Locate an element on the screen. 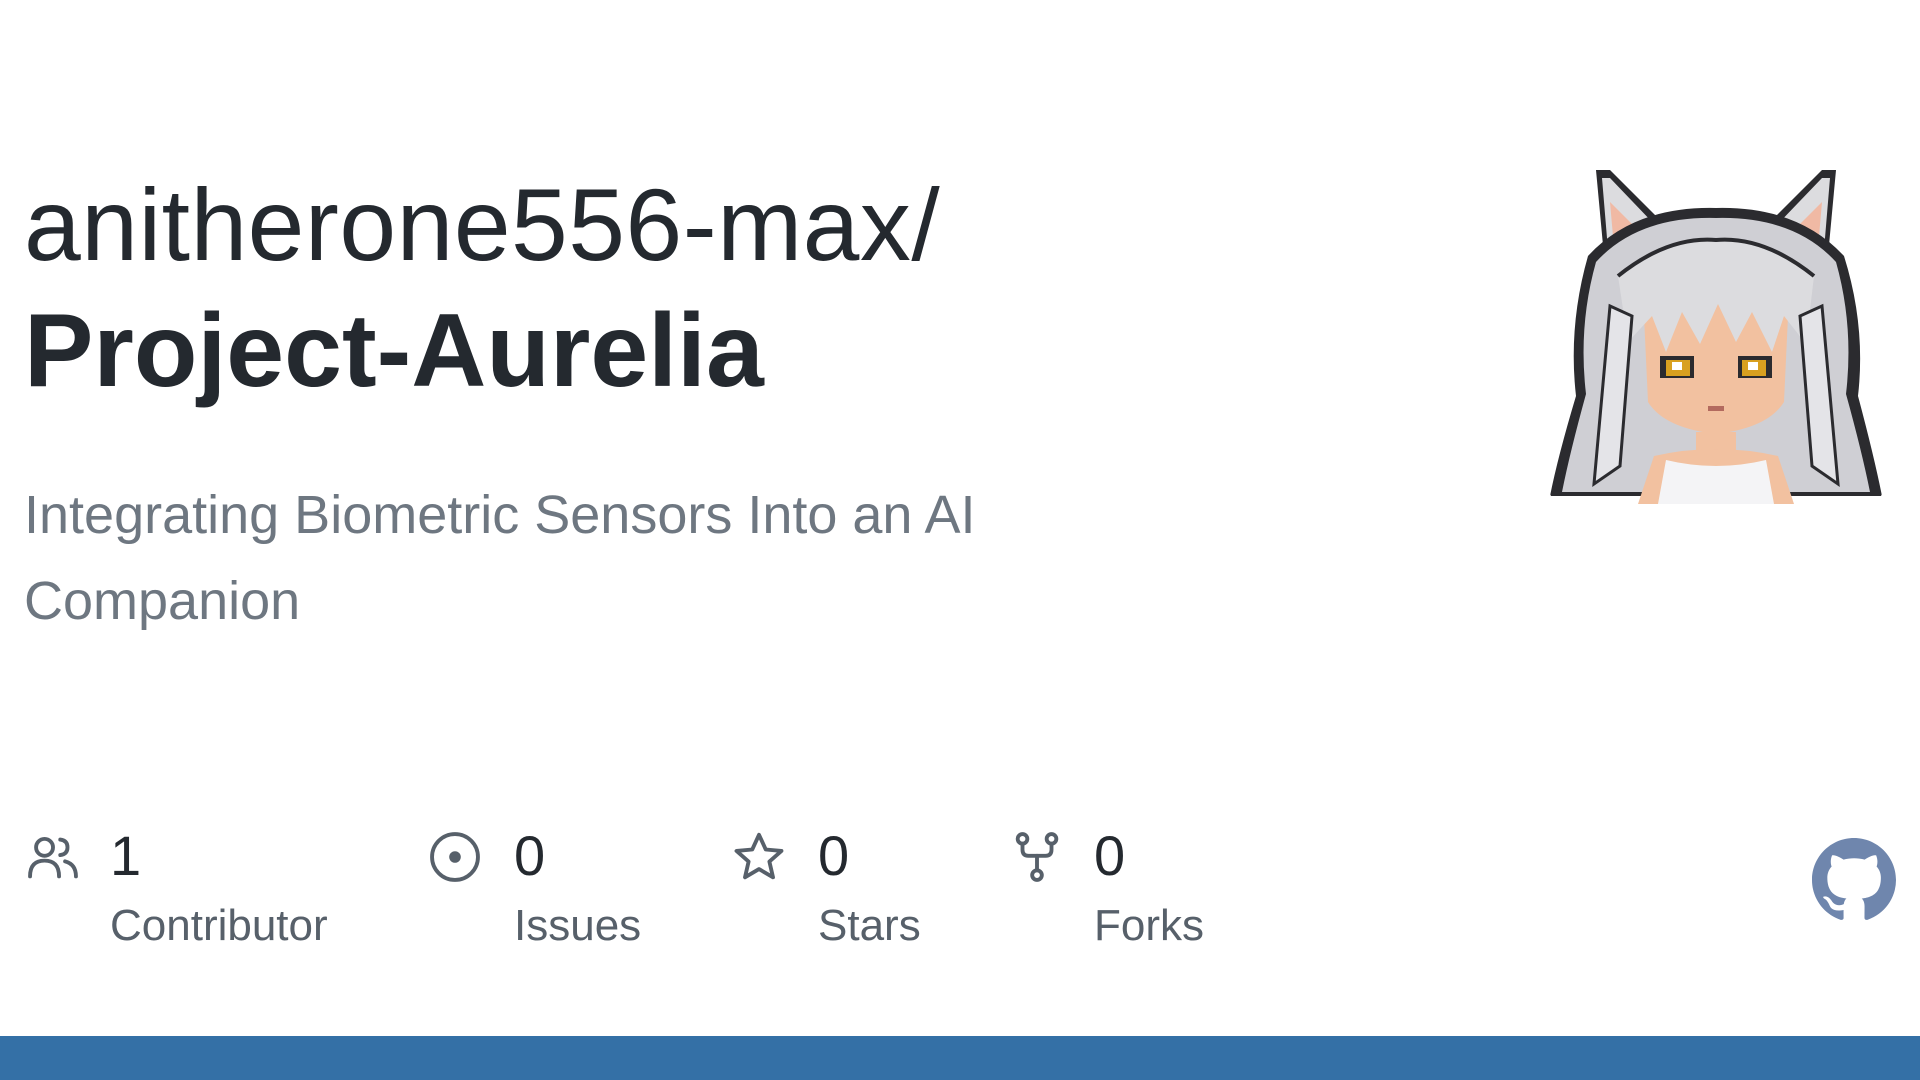 The height and width of the screenshot is (1080, 1920). issue-label: Issues is located at coordinates (578, 925).